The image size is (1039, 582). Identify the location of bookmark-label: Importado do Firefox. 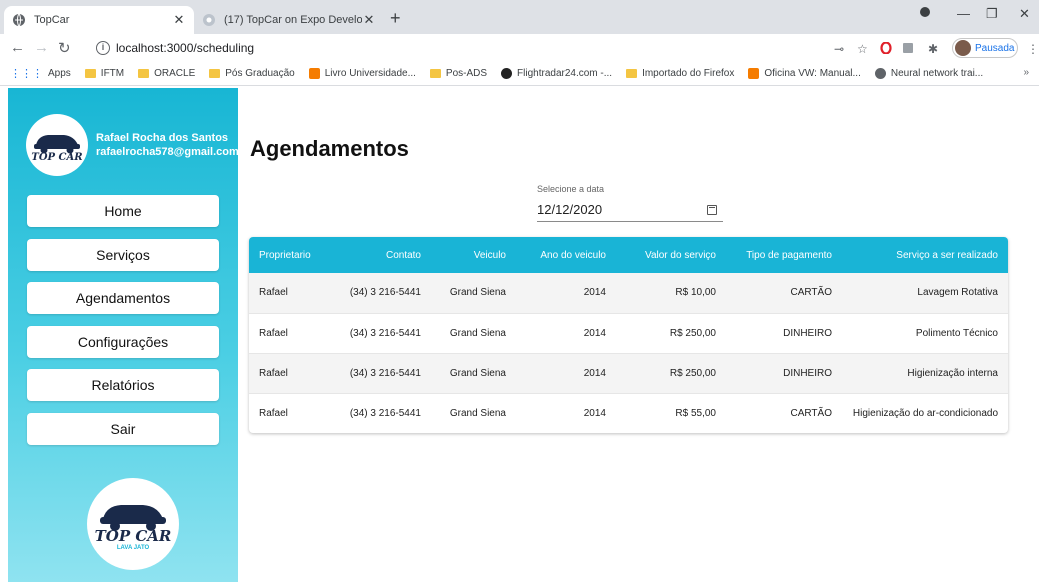
(688, 73).